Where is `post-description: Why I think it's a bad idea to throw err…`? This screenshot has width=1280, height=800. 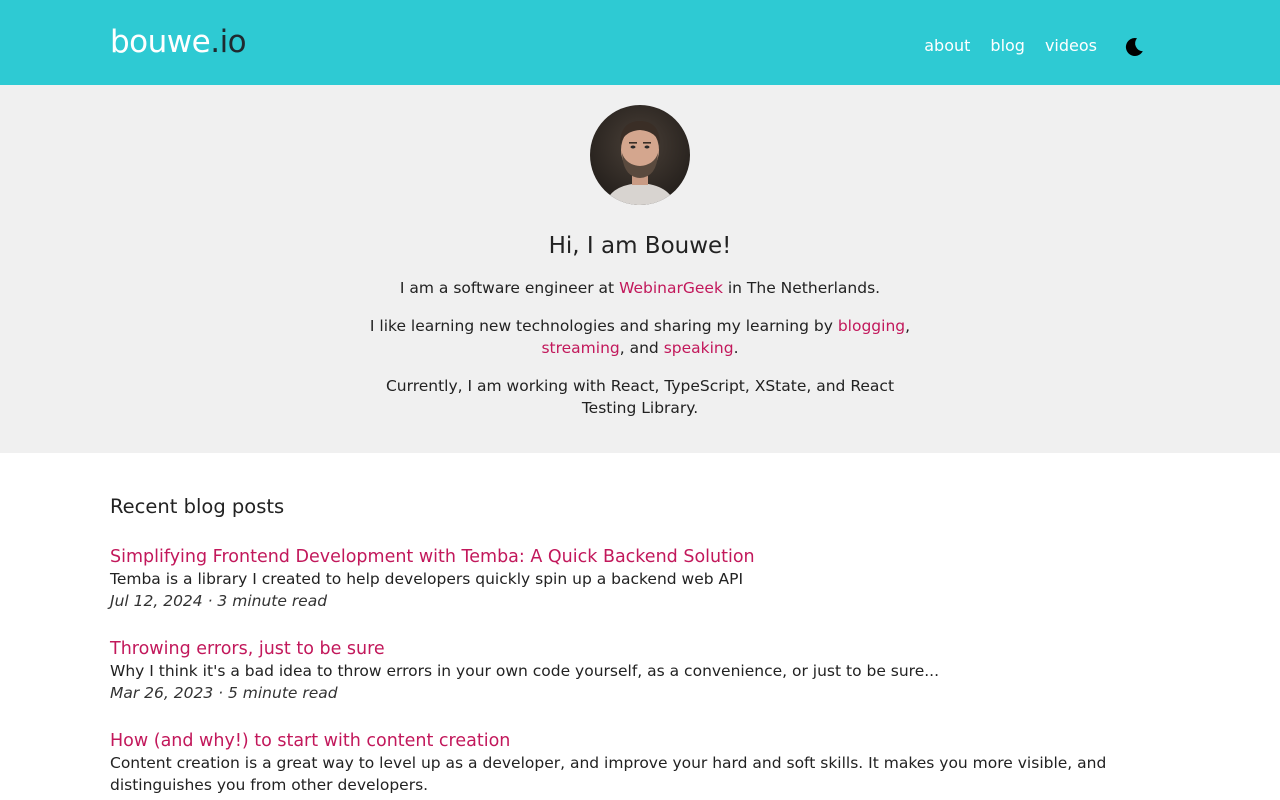 post-description: Why I think it's a bad idea to throw err… is located at coordinates (525, 671).